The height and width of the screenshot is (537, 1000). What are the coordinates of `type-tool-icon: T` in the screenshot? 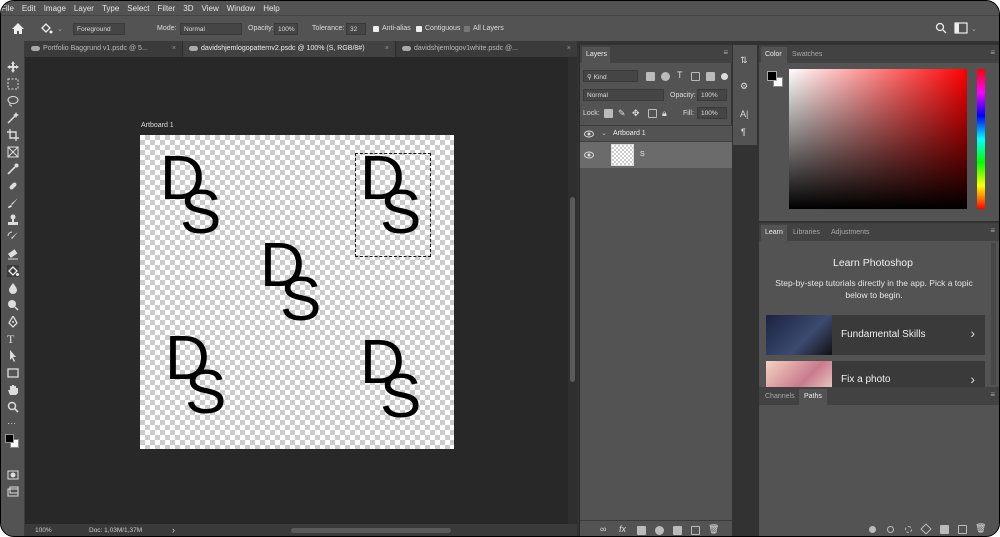 It's located at (13, 339).